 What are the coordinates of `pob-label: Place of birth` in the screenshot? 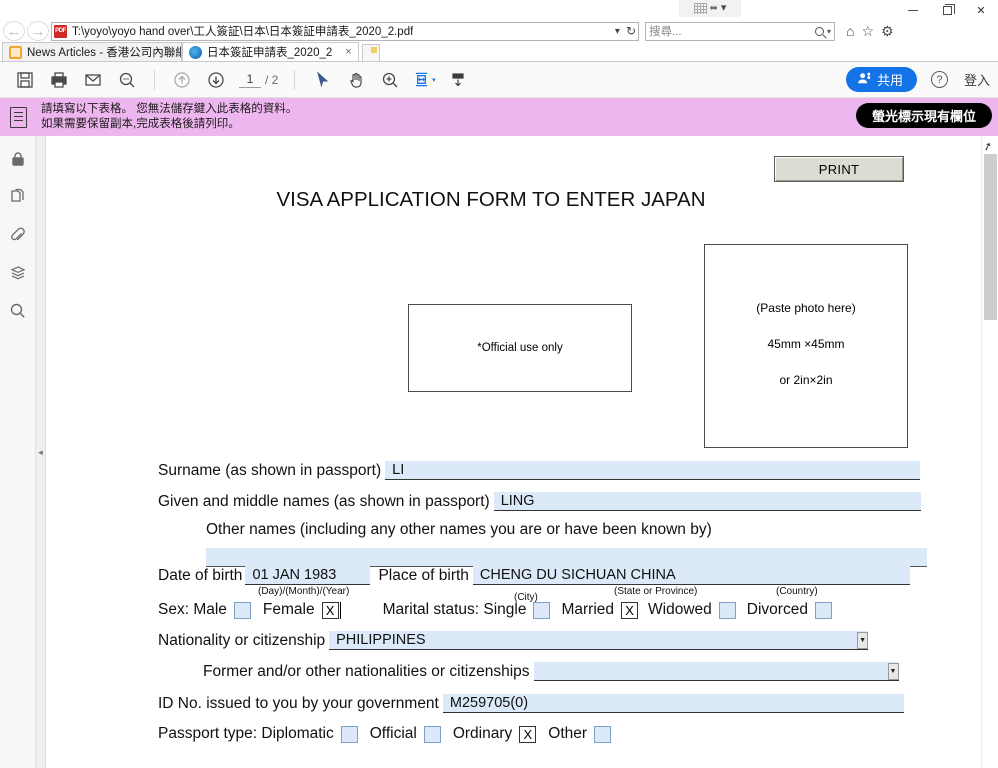 It's located at (423, 575).